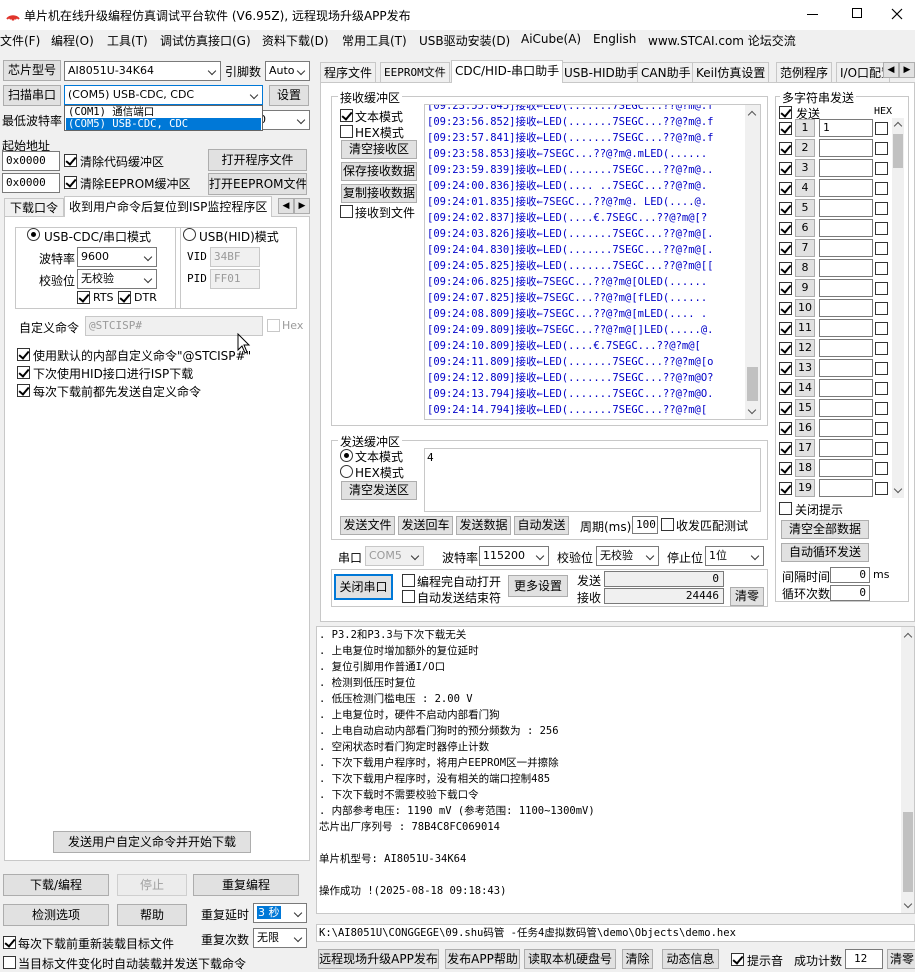  I want to click on multi-row-send-button: 15, so click(805, 408).